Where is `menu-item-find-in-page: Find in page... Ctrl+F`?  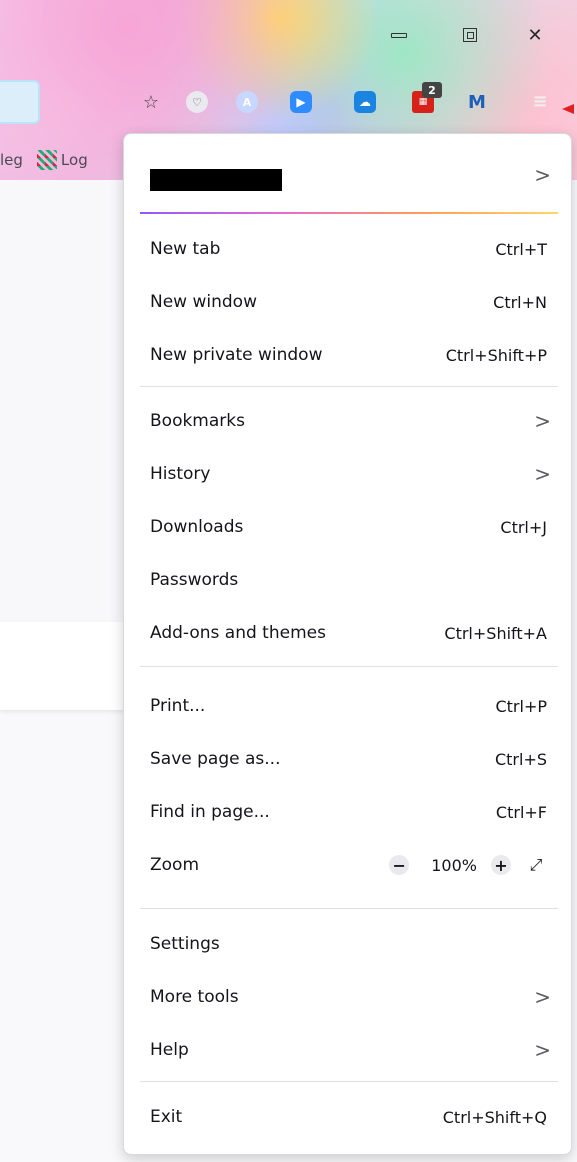 menu-item-find-in-page: Find in page... Ctrl+F is located at coordinates (348, 812).